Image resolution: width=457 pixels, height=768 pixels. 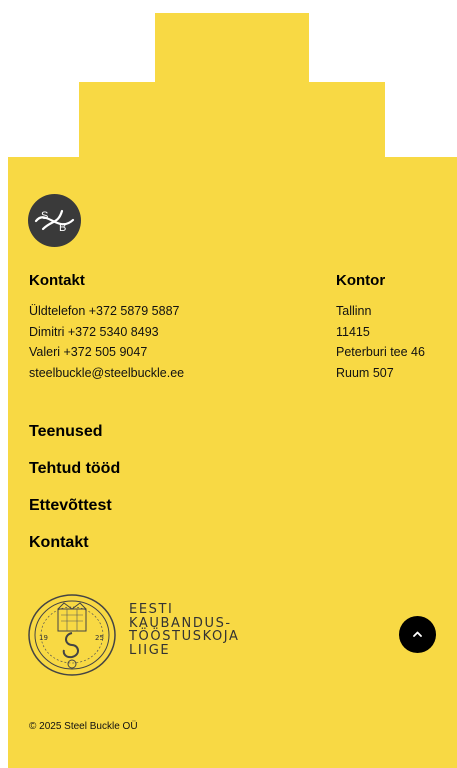 What do you see at coordinates (154, 352) in the screenshot?
I see `valeri-phone: Valeri +372 505 9047` at bounding box center [154, 352].